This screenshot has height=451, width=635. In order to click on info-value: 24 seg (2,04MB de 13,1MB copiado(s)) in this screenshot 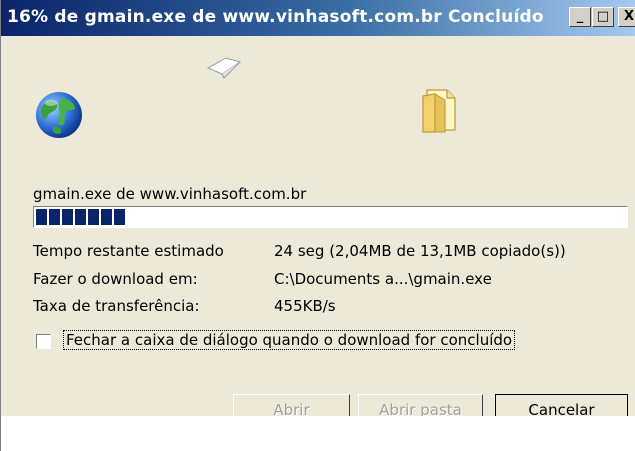, I will do `click(420, 251)`.